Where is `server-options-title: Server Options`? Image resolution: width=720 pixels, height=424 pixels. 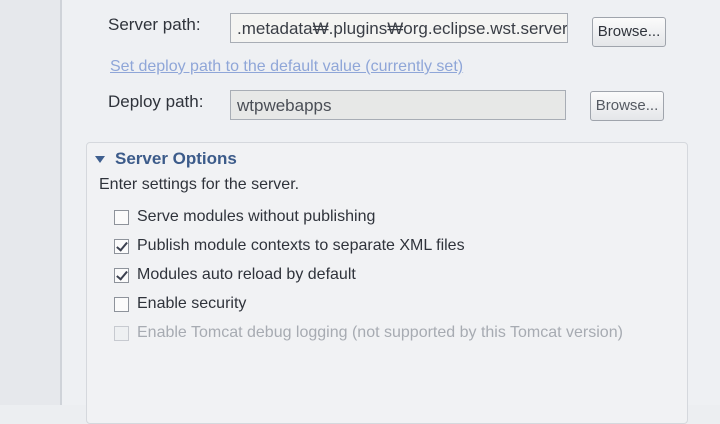 server-options-title: Server Options is located at coordinates (176, 158).